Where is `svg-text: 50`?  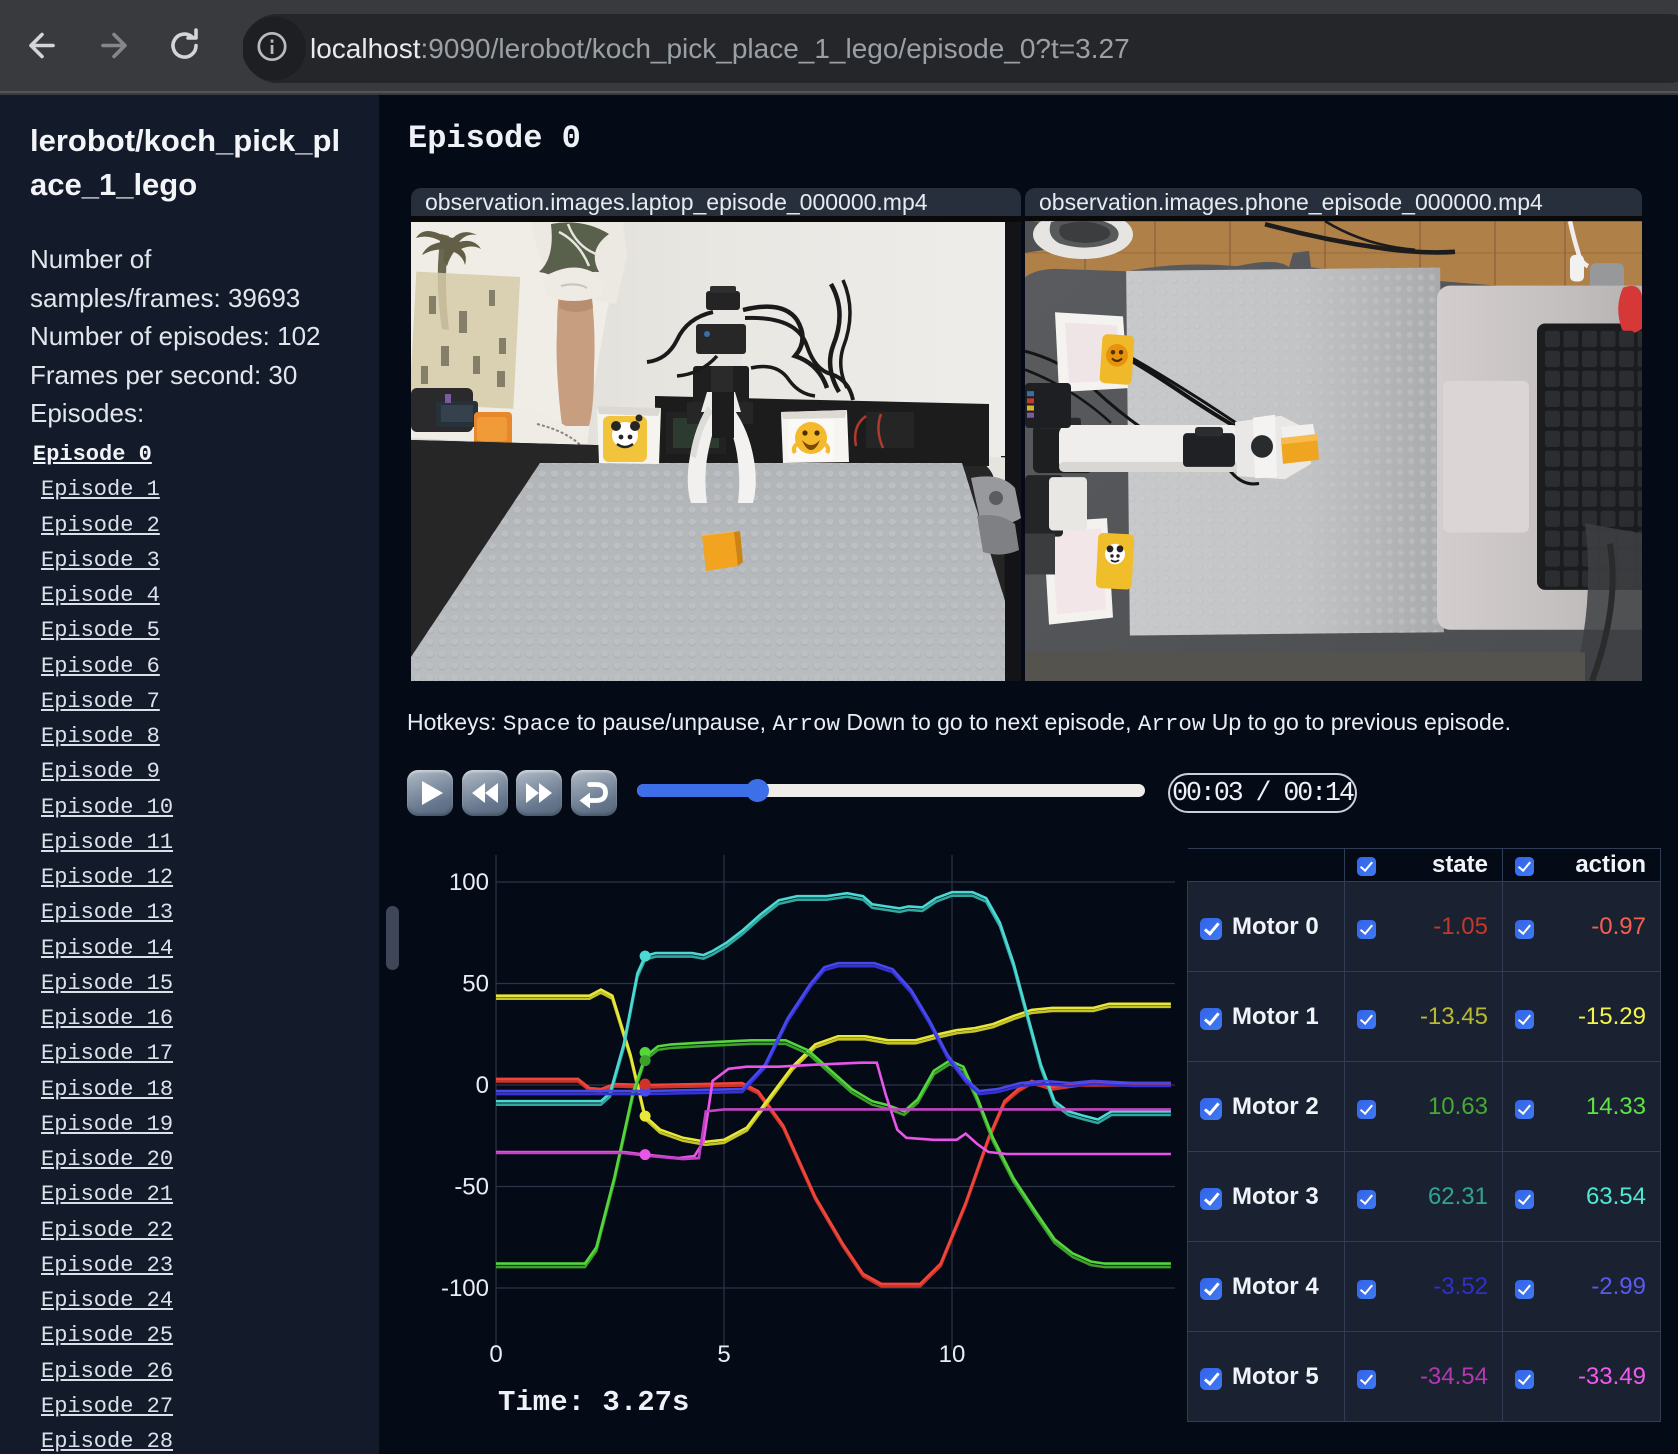 svg-text: 50 is located at coordinates (475, 984).